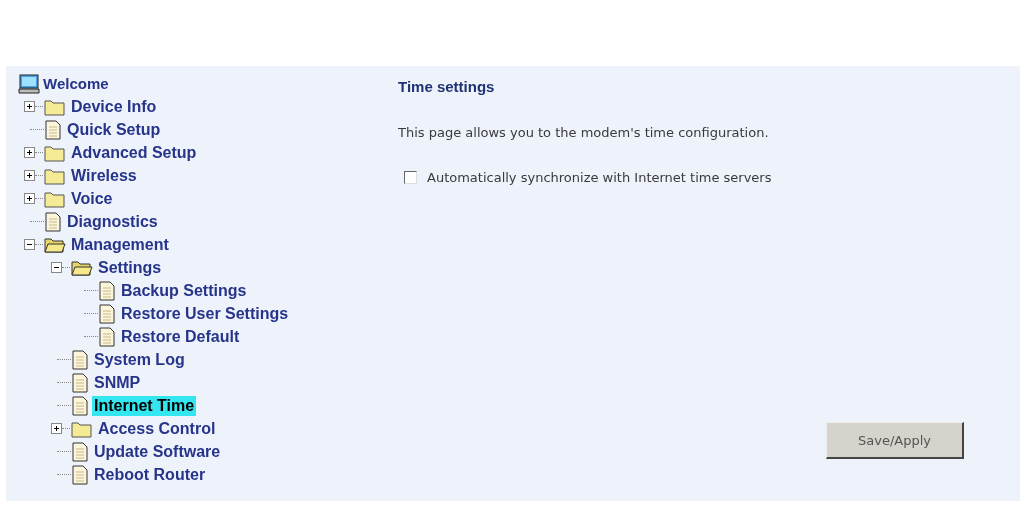 Image resolution: width=1026 pixels, height=509 pixels. What do you see at coordinates (112, 221) in the screenshot?
I see `tree-item: Diagnostics` at bounding box center [112, 221].